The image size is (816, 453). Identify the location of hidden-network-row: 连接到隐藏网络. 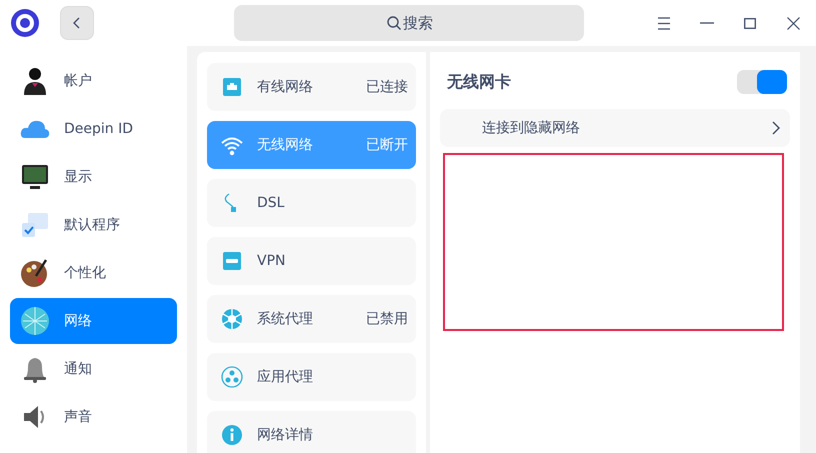
(615, 128).